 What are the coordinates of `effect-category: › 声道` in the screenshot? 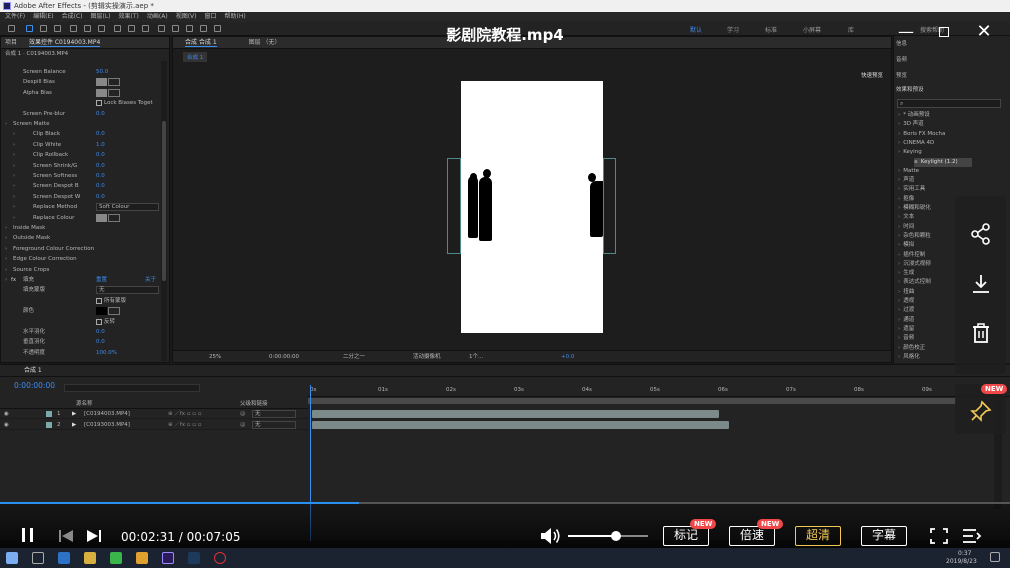 It's located at (952, 180).